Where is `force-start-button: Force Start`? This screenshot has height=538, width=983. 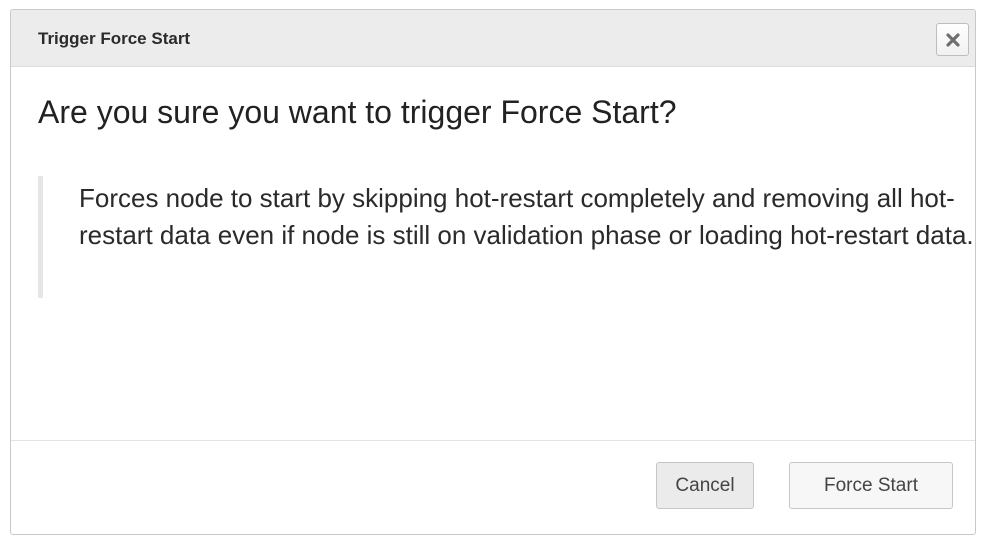 force-start-button: Force Start is located at coordinates (871, 485).